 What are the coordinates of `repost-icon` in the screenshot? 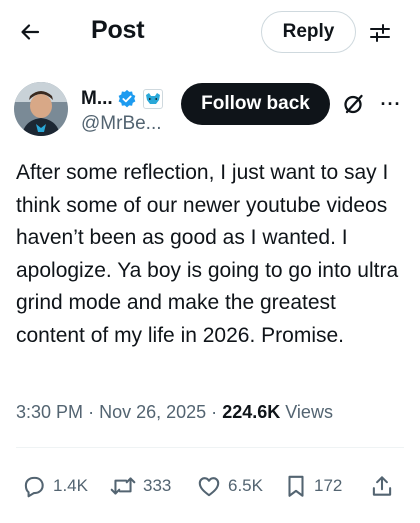 It's located at (123, 486).